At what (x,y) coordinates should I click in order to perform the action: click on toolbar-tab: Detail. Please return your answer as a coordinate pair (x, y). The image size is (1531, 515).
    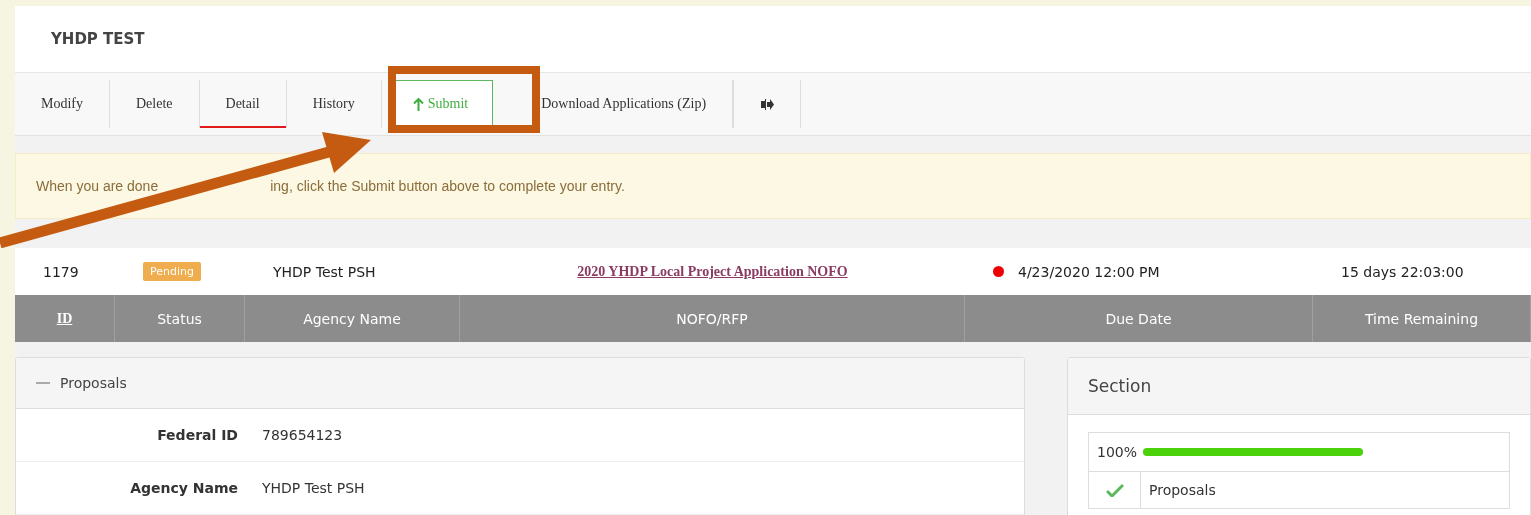
    Looking at the image, I should click on (243, 104).